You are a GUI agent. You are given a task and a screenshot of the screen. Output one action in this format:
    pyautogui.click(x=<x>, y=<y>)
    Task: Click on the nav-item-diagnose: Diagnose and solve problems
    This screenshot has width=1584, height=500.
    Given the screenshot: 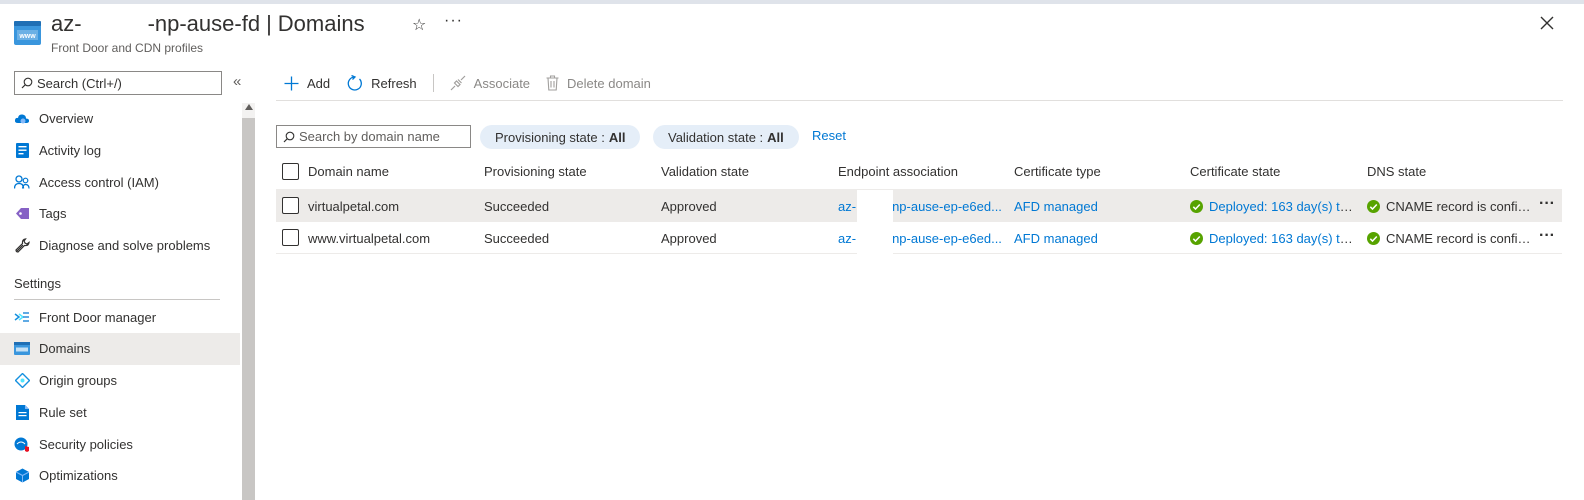 What is the action you would take?
    pyautogui.click(x=120, y=246)
    